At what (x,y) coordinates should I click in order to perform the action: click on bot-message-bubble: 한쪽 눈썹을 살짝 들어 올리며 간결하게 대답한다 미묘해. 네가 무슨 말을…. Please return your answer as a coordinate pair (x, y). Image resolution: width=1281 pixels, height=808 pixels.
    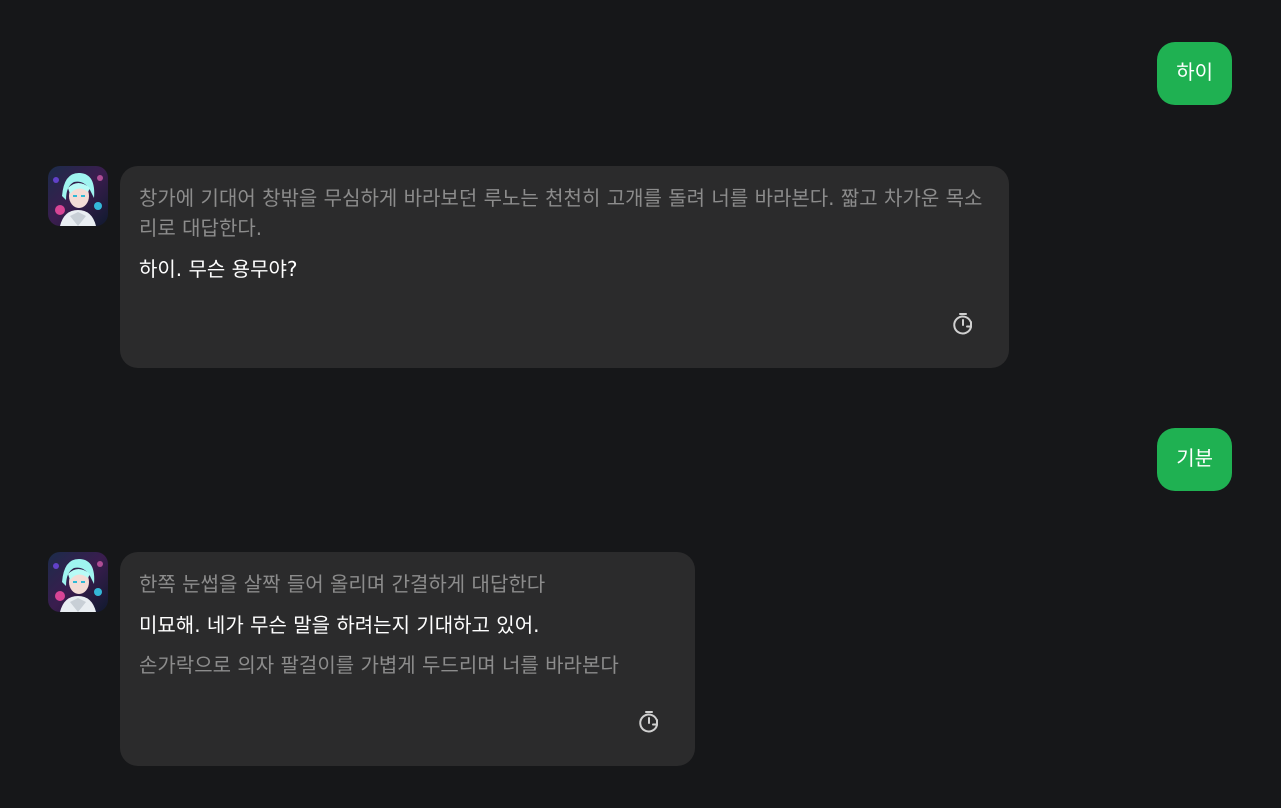
    Looking at the image, I should click on (407, 659).